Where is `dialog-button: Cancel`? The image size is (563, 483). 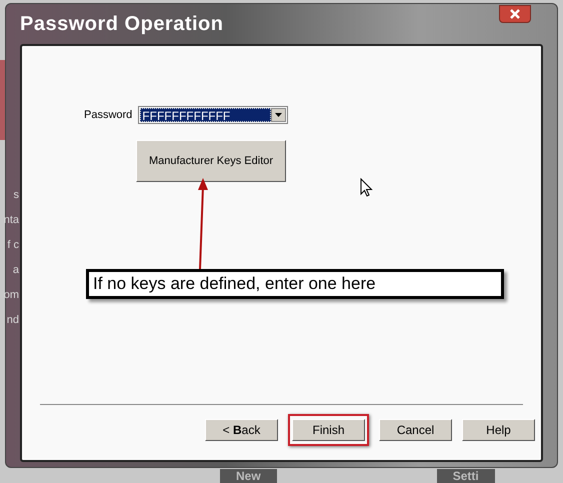
dialog-button: Cancel is located at coordinates (415, 430).